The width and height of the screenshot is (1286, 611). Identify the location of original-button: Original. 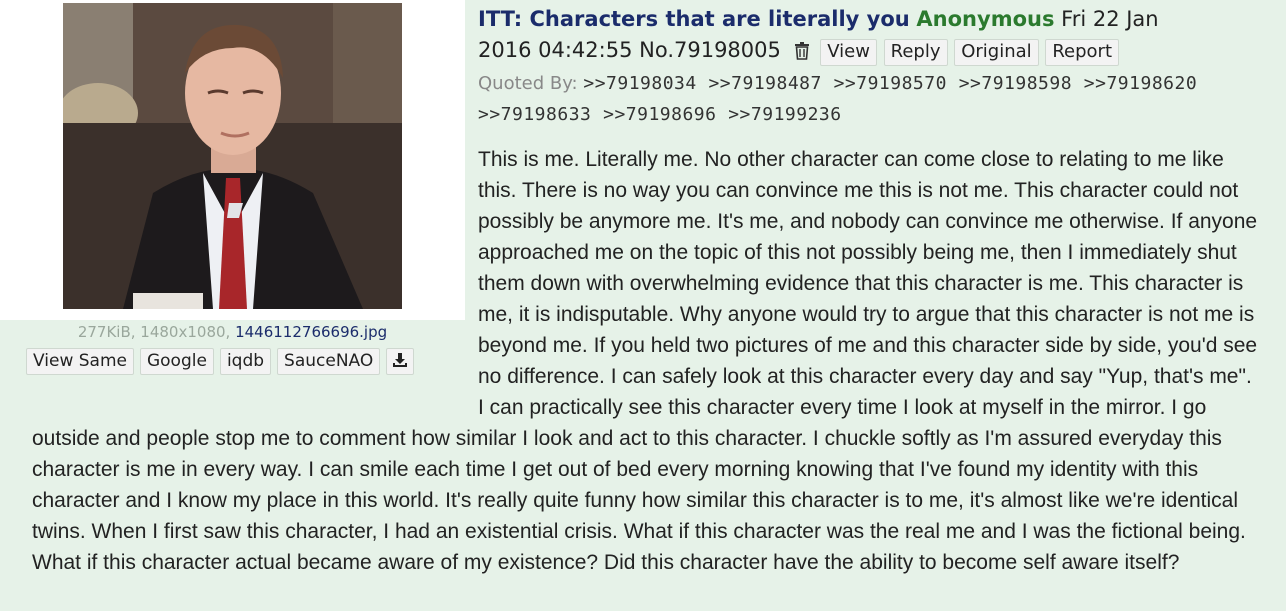
(996, 52).